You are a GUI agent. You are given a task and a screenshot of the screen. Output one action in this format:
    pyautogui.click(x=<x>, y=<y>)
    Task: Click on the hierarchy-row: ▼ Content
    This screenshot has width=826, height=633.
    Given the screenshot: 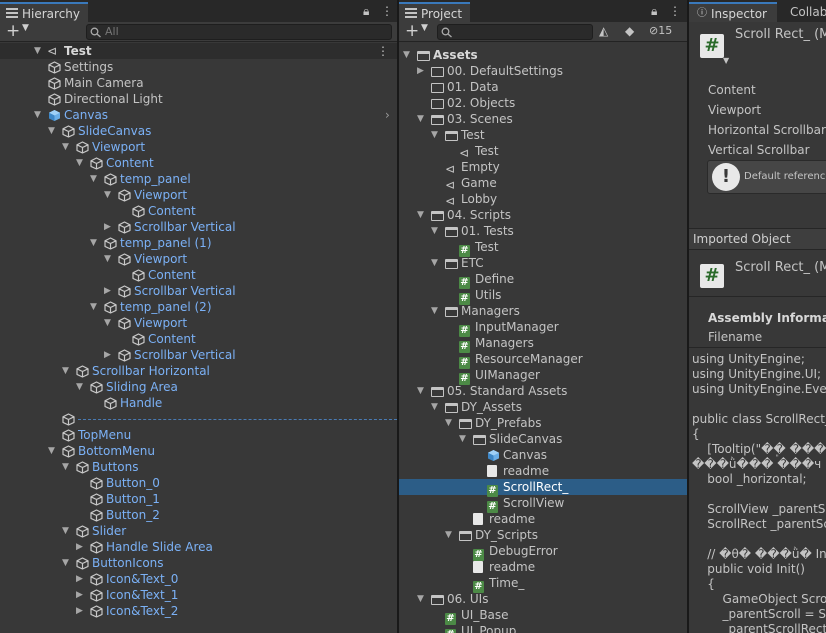 What is the action you would take?
    pyautogui.click(x=198, y=163)
    